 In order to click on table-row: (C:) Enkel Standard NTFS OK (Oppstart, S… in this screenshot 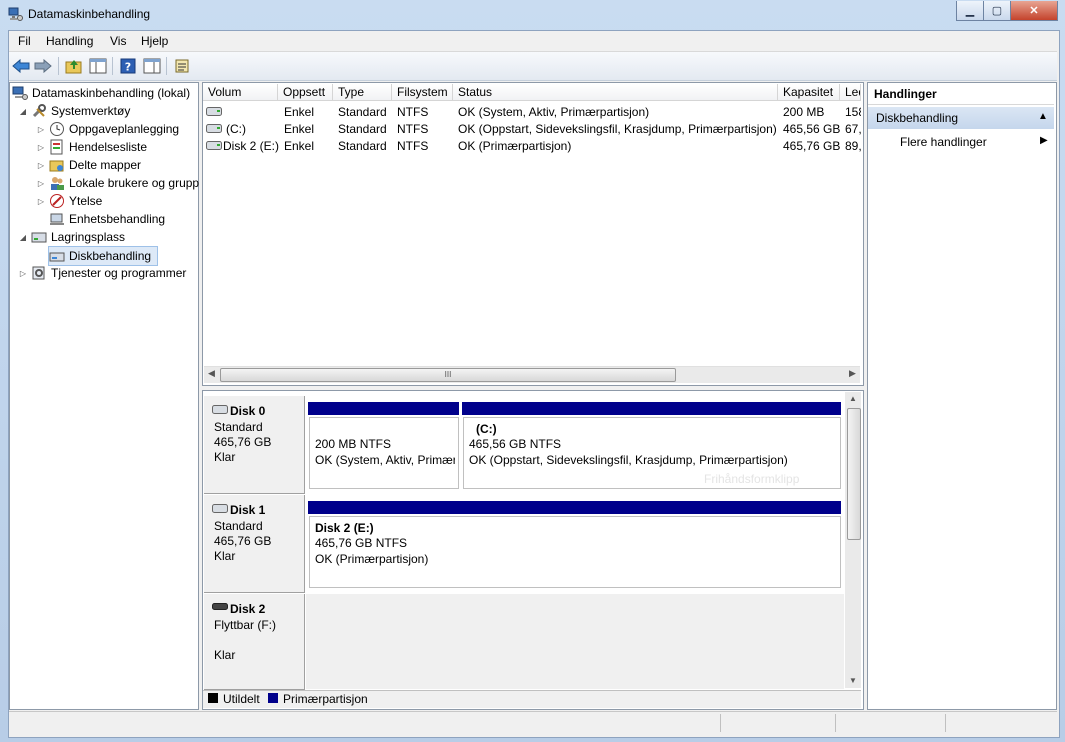, I will do `click(532, 128)`.